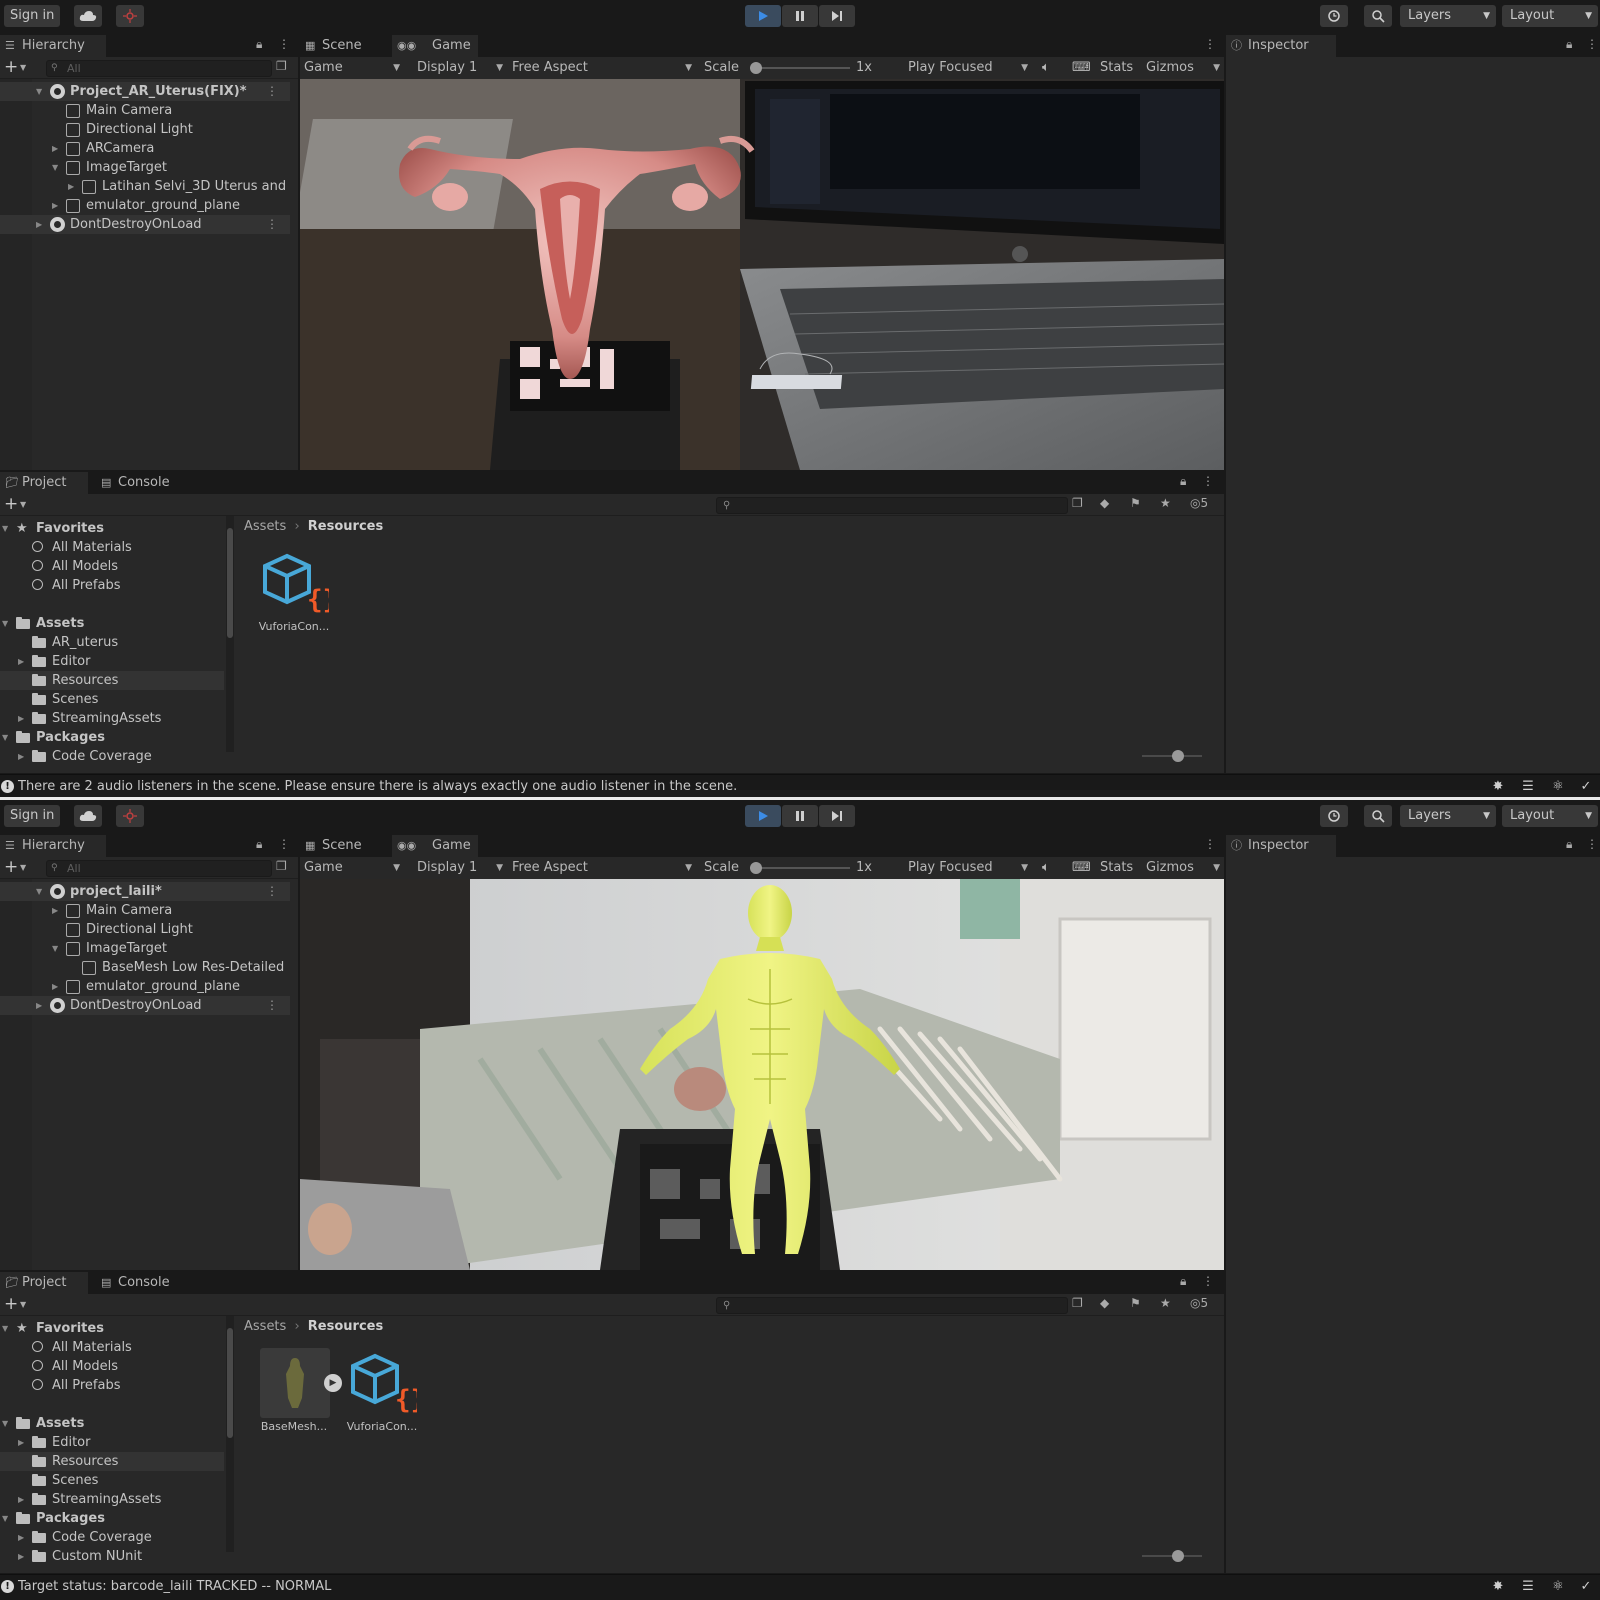  I want to click on project-tree-item: ▶ Custom NUnit, so click(112, 1556).